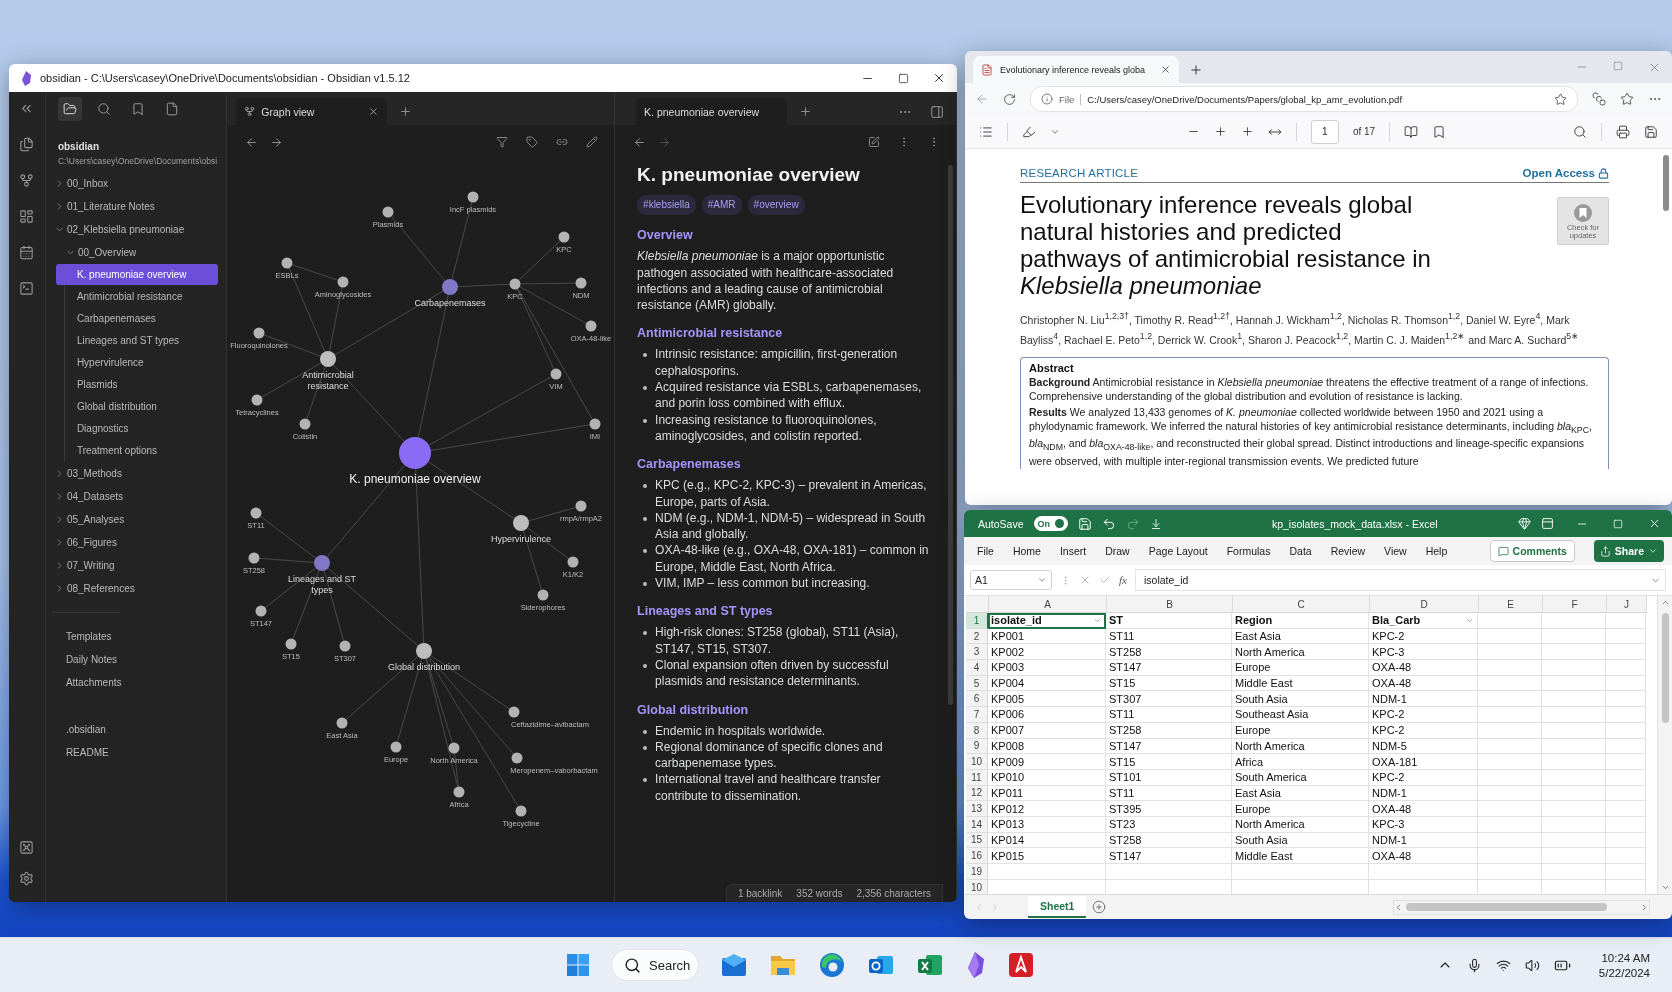  What do you see at coordinates (1300, 551) in the screenshot?
I see `ribbon-tab: Data` at bounding box center [1300, 551].